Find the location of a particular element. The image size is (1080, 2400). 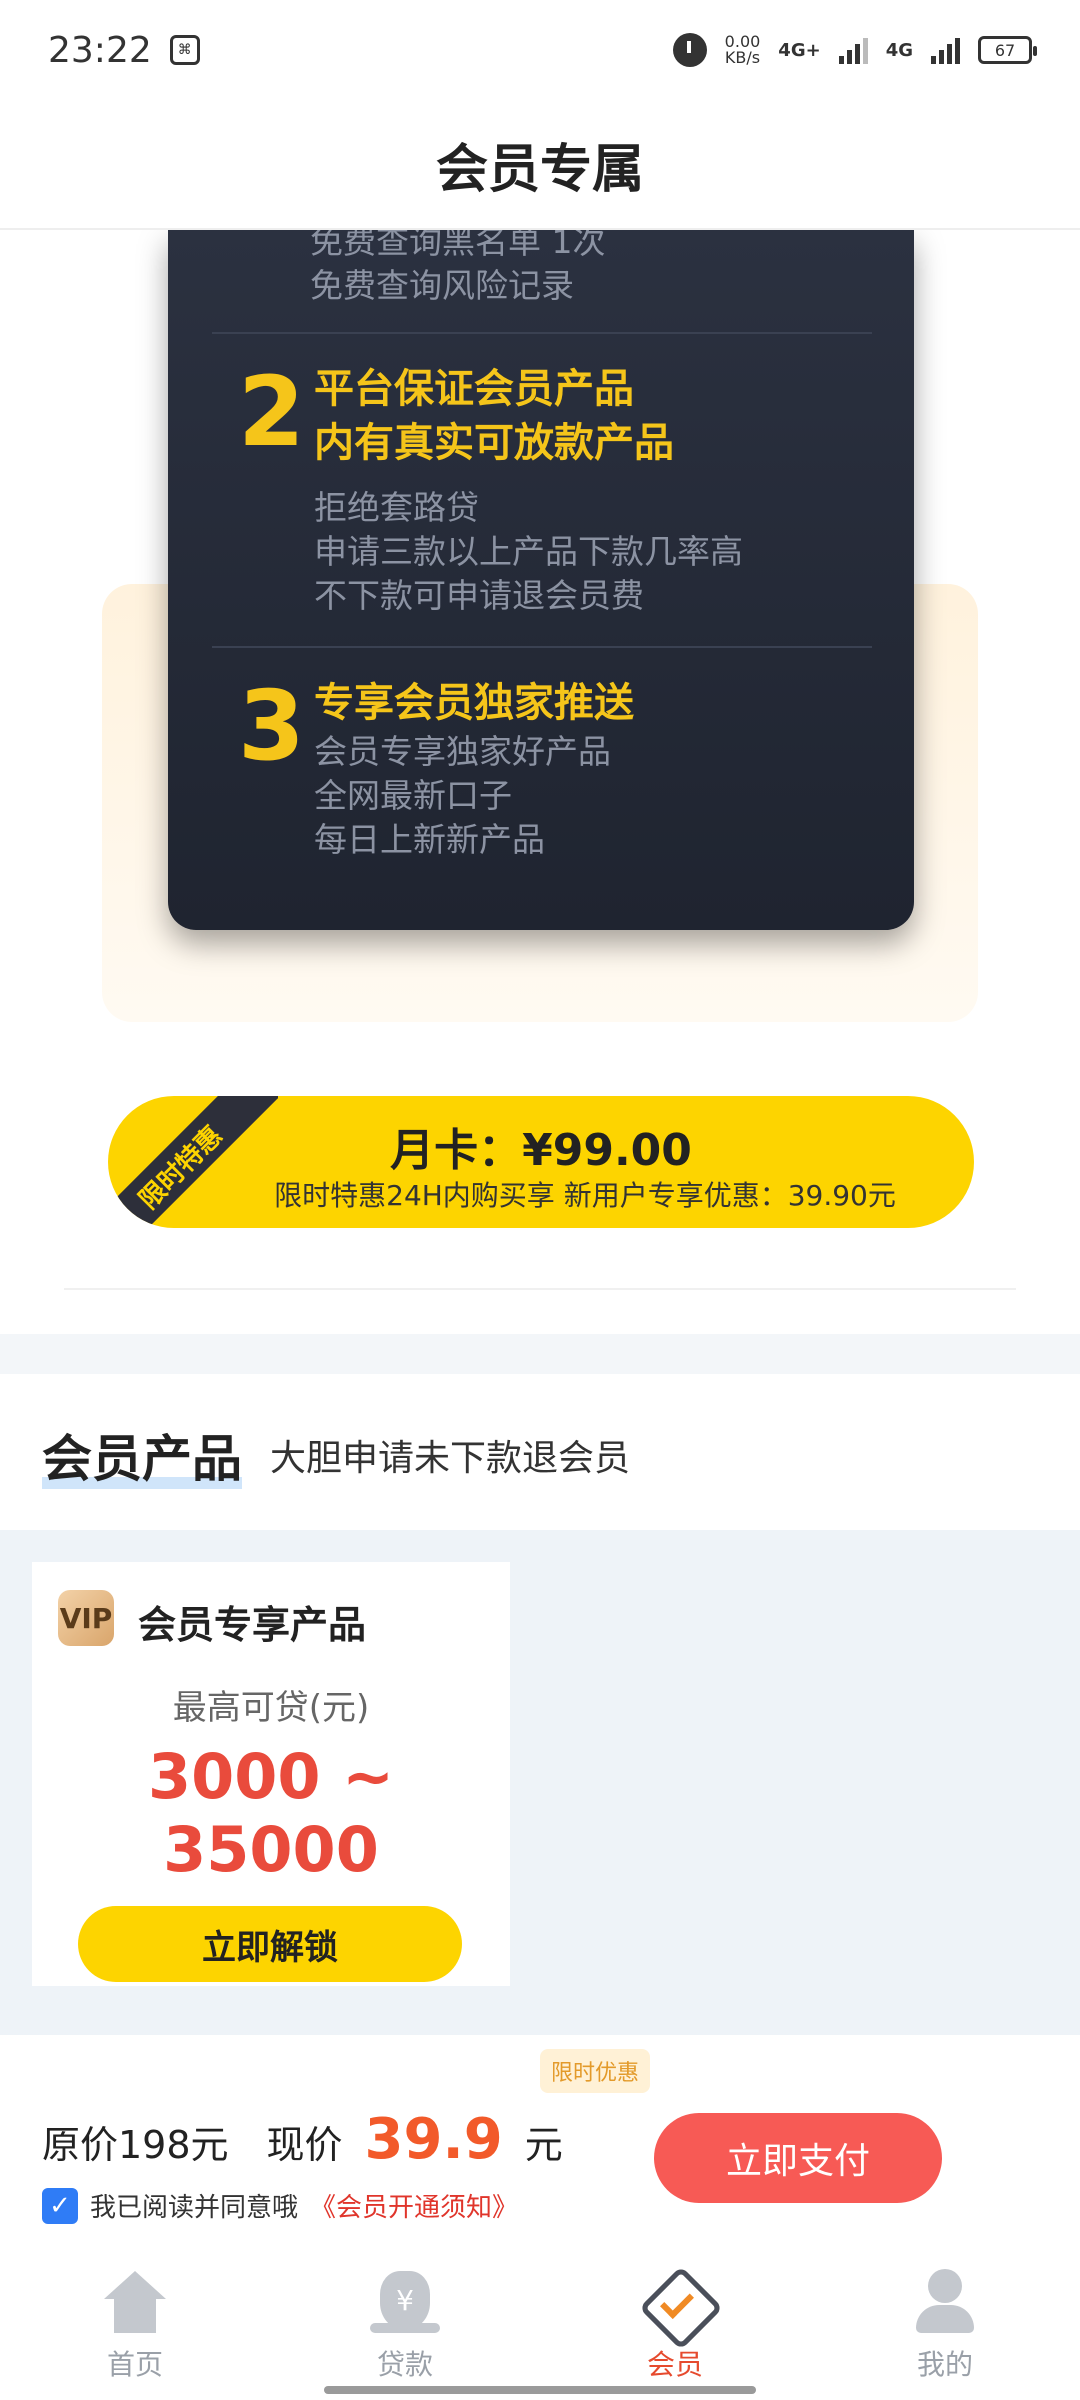

battery-icon: 67 is located at coordinates (1007, 50).